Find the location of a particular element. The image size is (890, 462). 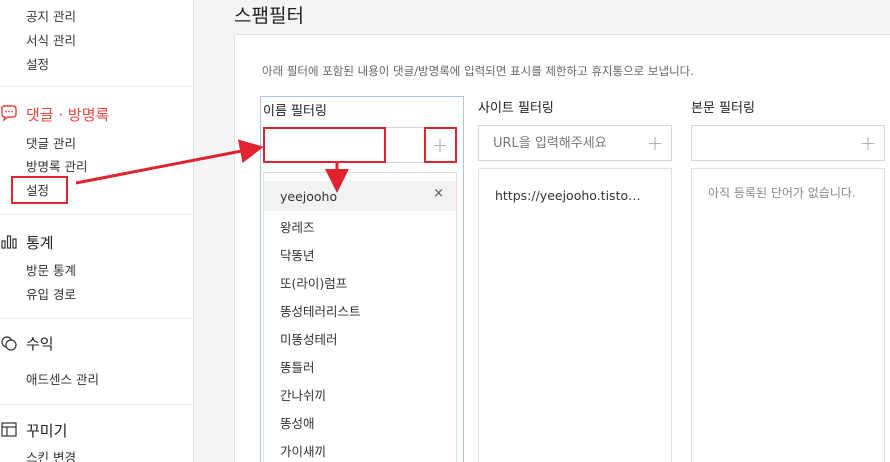

name-filter-item: 똥성애 is located at coordinates (297, 422).